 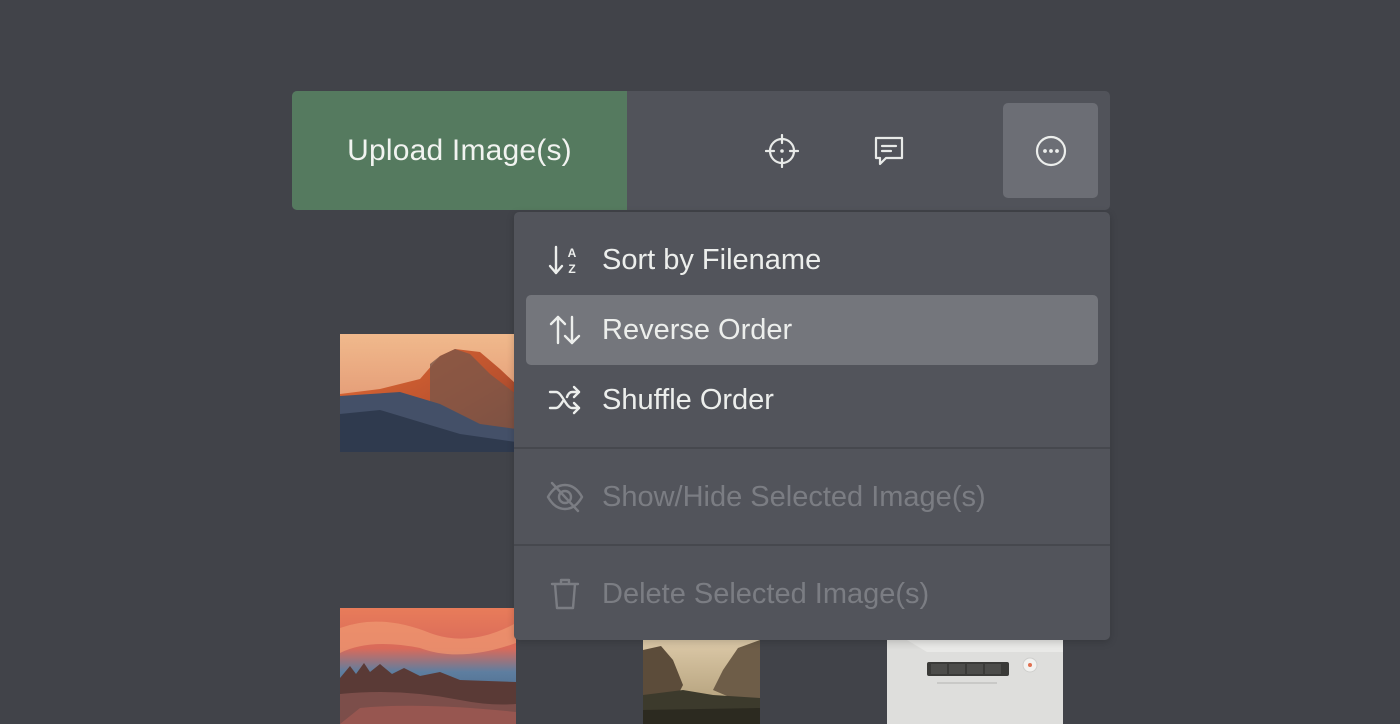 I want to click on device-photo, so click(x=975, y=682).